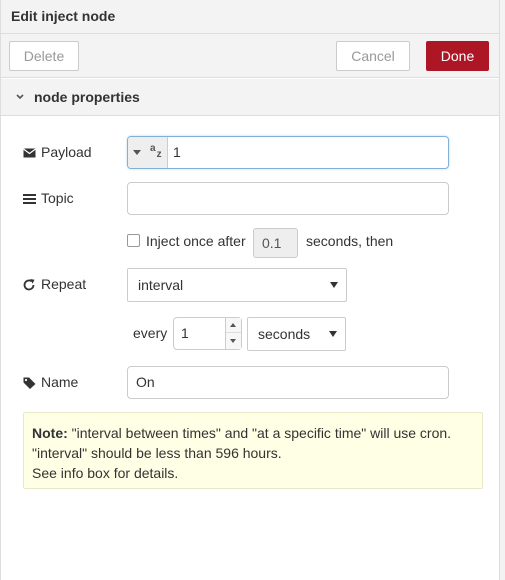 The width and height of the screenshot is (505, 580). Describe the element at coordinates (20, 94) in the screenshot. I see `chevron-down-icon` at that location.